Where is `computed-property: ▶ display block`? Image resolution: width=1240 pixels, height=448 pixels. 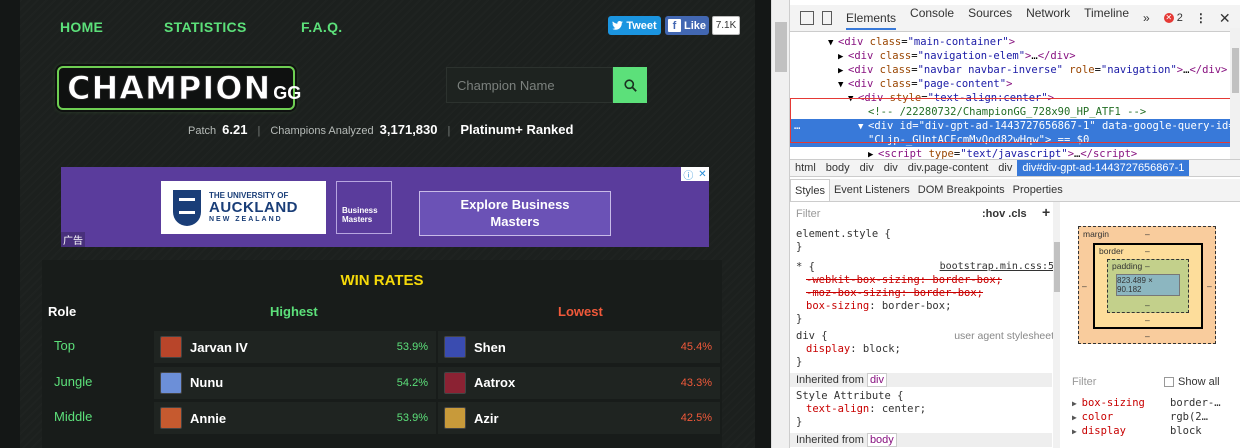 computed-property: ▶ display block is located at coordinates (1152, 431).